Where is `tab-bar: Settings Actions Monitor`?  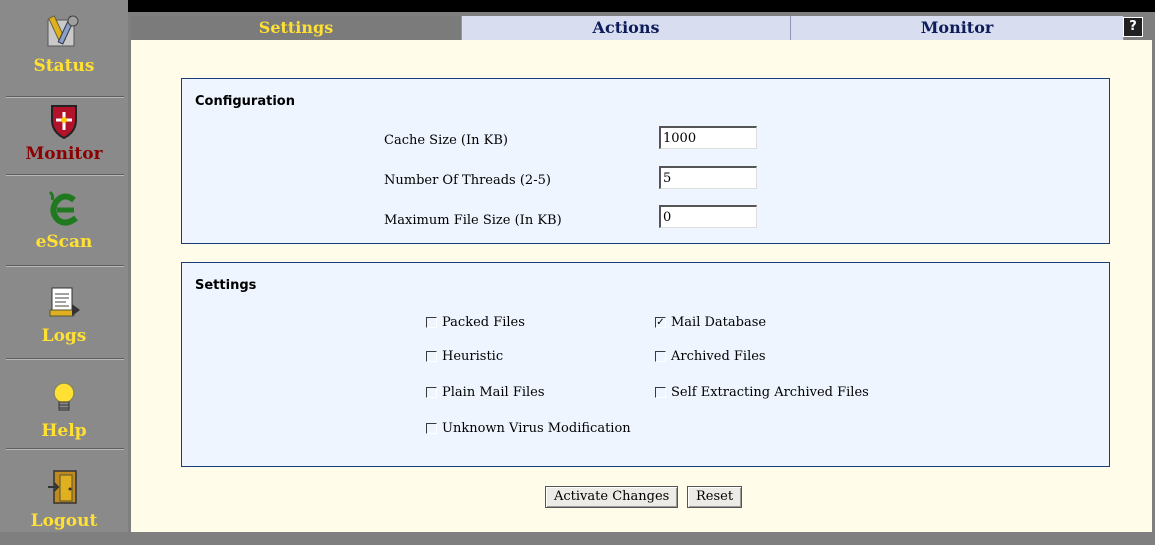
tab-bar: Settings Actions Monitor is located at coordinates (641, 28).